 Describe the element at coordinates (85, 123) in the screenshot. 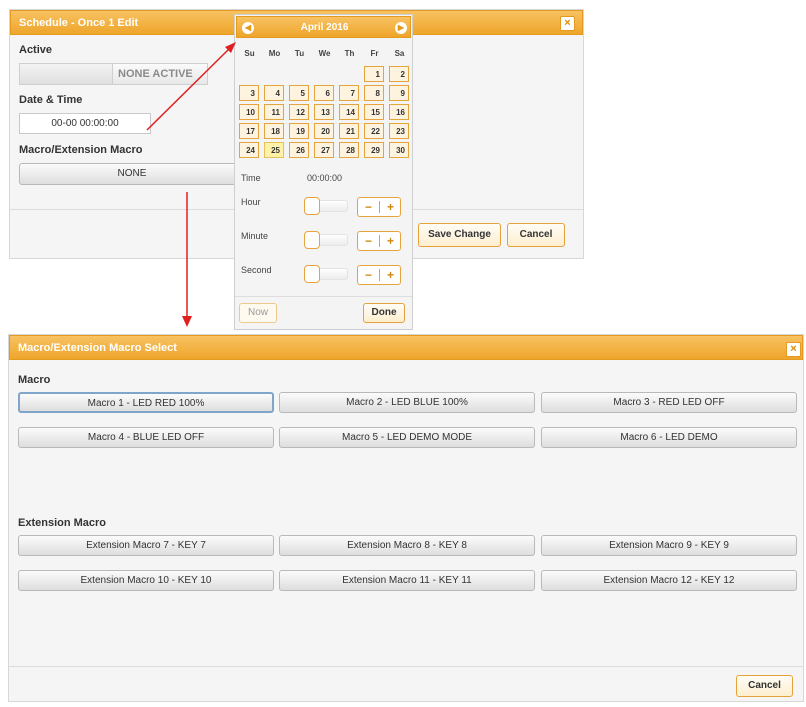

I see `datetime-input: 00-00 00:00:00` at that location.